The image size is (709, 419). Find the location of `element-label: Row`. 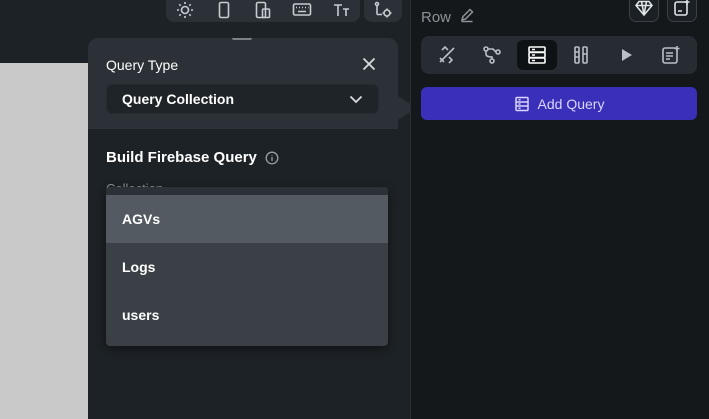

element-label: Row is located at coordinates (448, 17).